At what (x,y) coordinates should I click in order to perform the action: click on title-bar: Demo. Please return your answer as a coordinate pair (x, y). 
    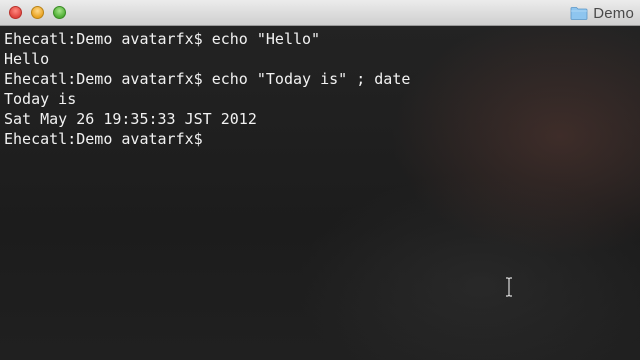
    Looking at the image, I should click on (320, 13).